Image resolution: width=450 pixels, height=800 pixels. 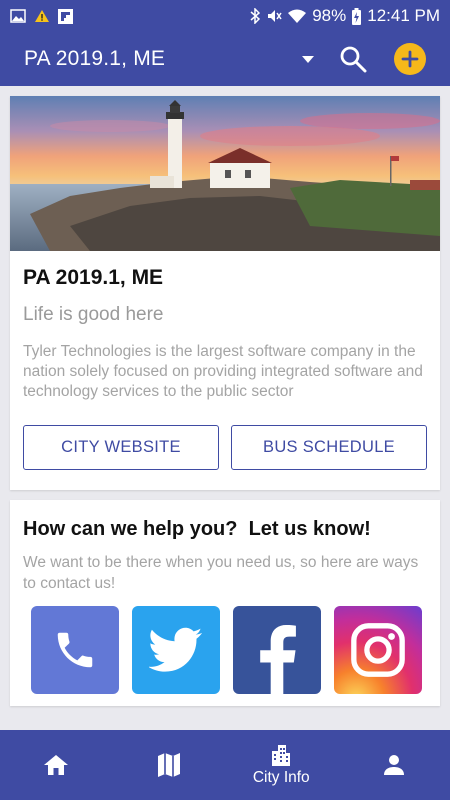 I want to click on app-title: PA 2019.1, ME, so click(x=95, y=58).